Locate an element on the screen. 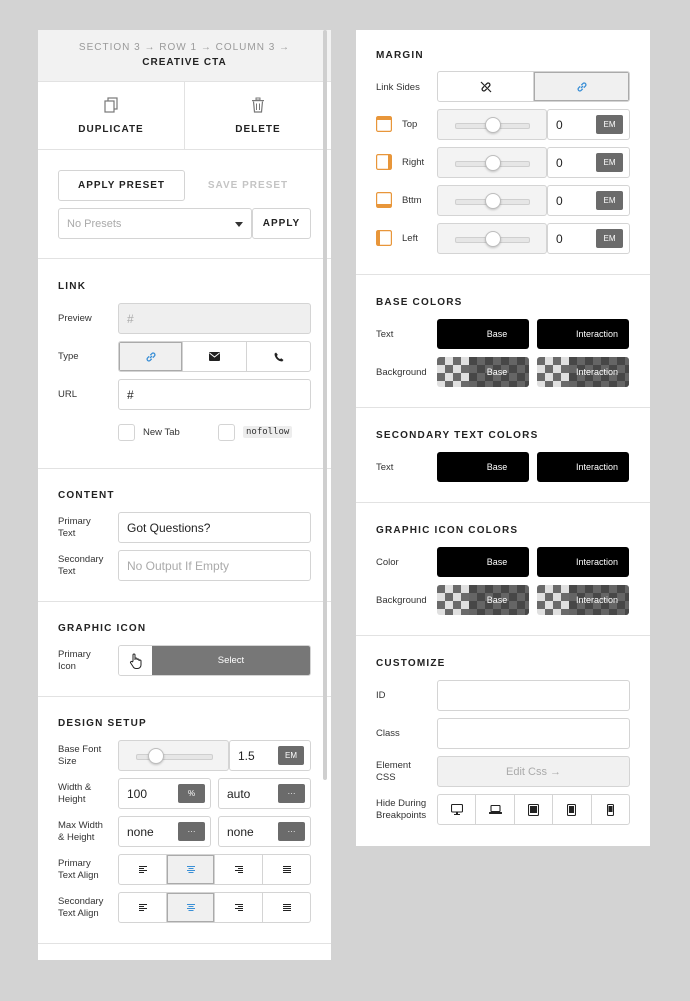 The height and width of the screenshot is (1001, 690). unlink-icon is located at coordinates (486, 87).